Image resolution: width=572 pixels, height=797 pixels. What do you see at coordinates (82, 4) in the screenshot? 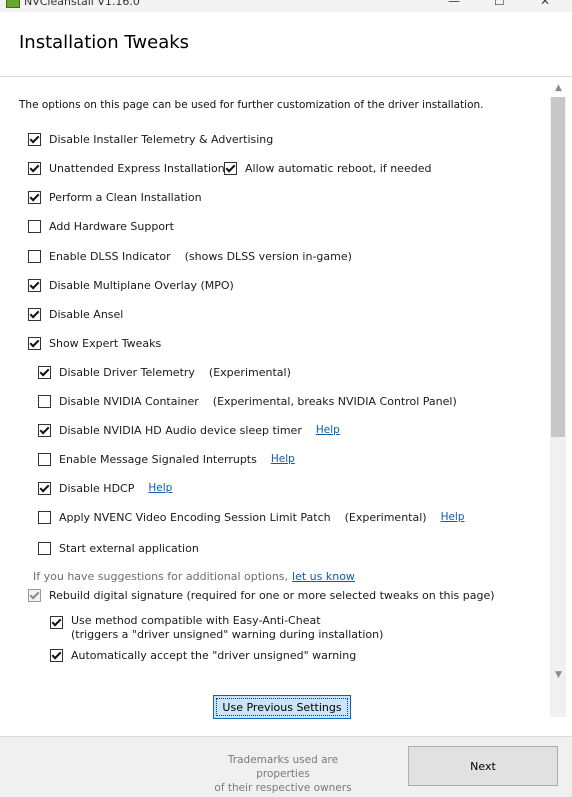
I see `window-title: NVCleanstall V1.16.0` at bounding box center [82, 4].